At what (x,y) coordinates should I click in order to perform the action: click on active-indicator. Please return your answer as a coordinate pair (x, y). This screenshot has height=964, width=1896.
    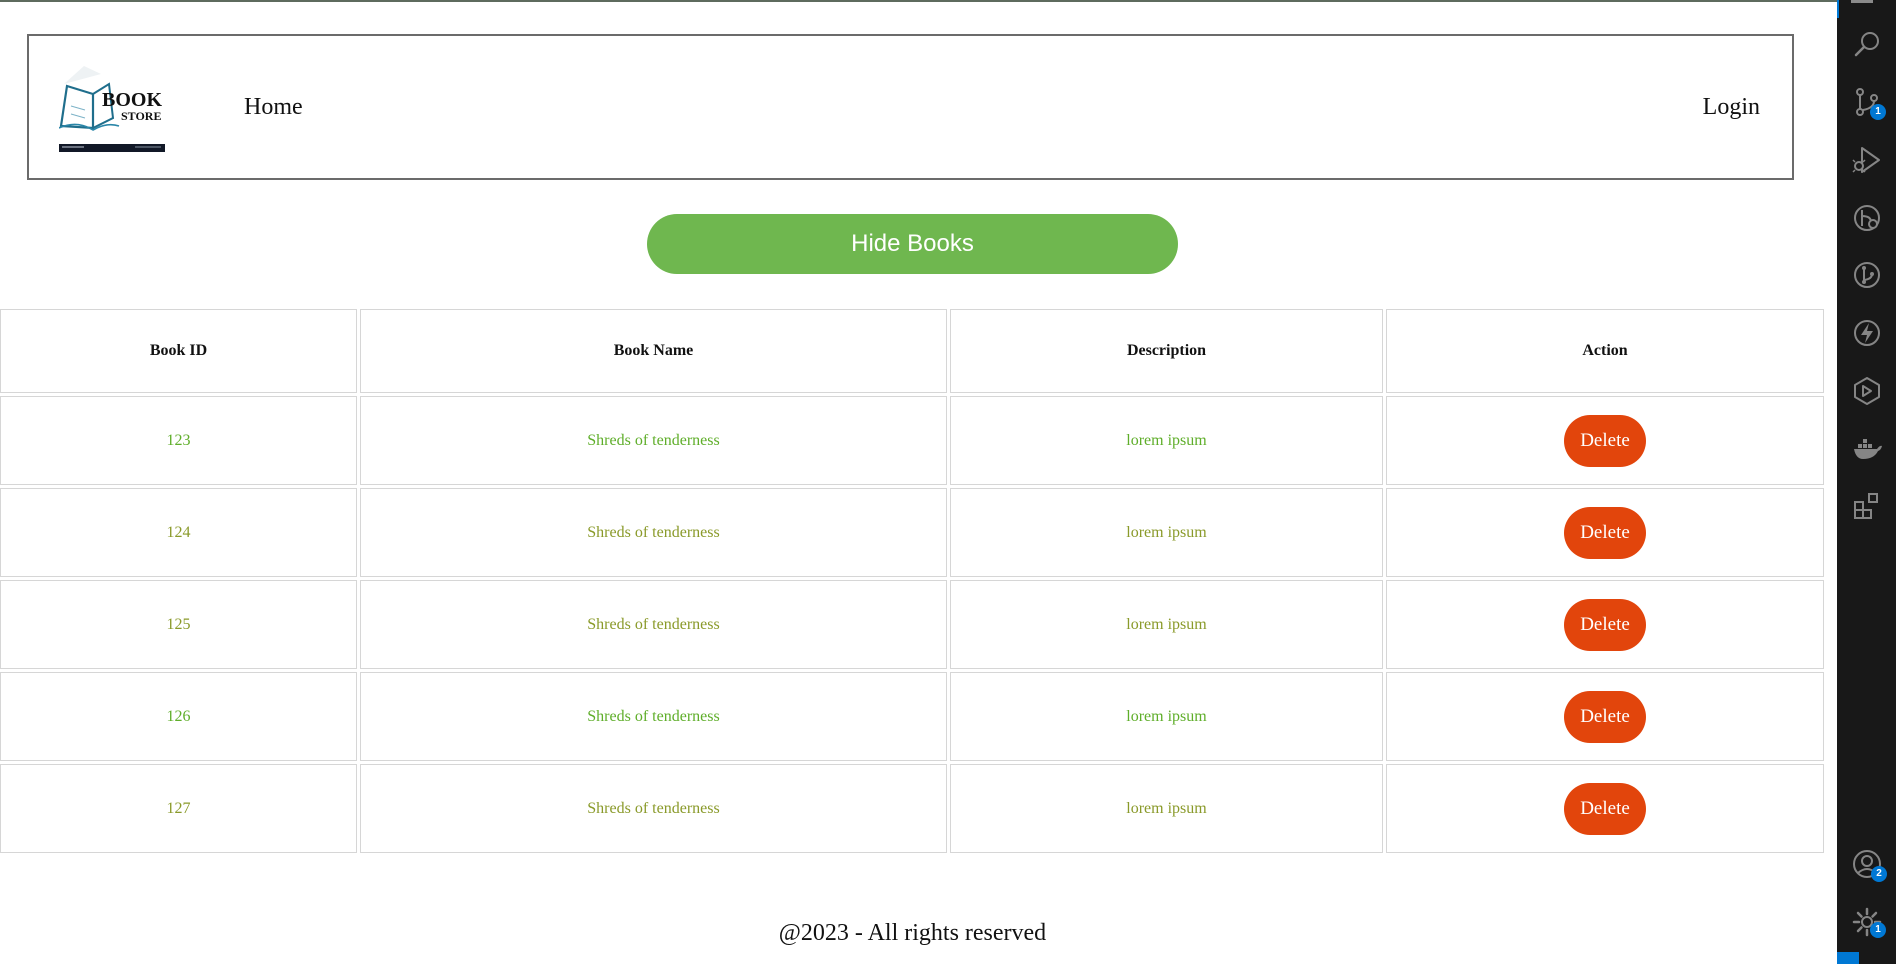
    Looking at the image, I should click on (1838, 9).